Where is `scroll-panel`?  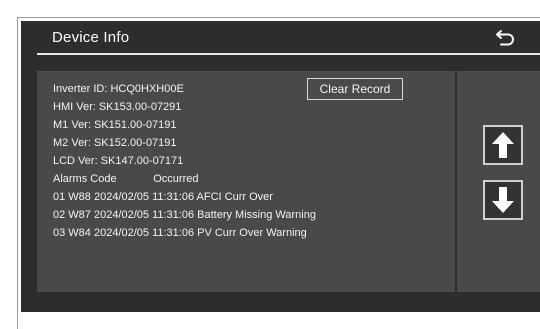
scroll-panel is located at coordinates (498, 181).